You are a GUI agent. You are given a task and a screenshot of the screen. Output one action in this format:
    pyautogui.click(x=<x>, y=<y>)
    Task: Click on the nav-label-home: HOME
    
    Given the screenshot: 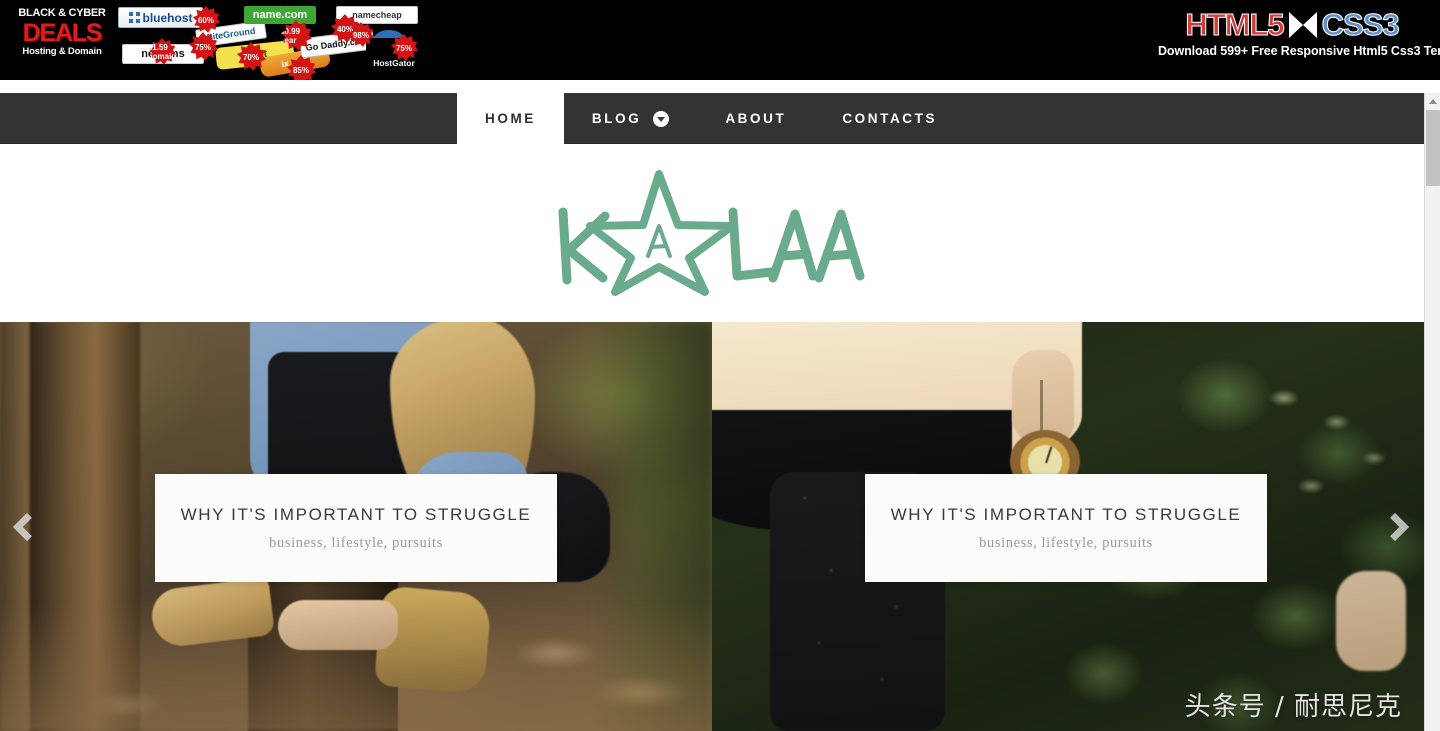 What is the action you would take?
    pyautogui.click(x=510, y=118)
    